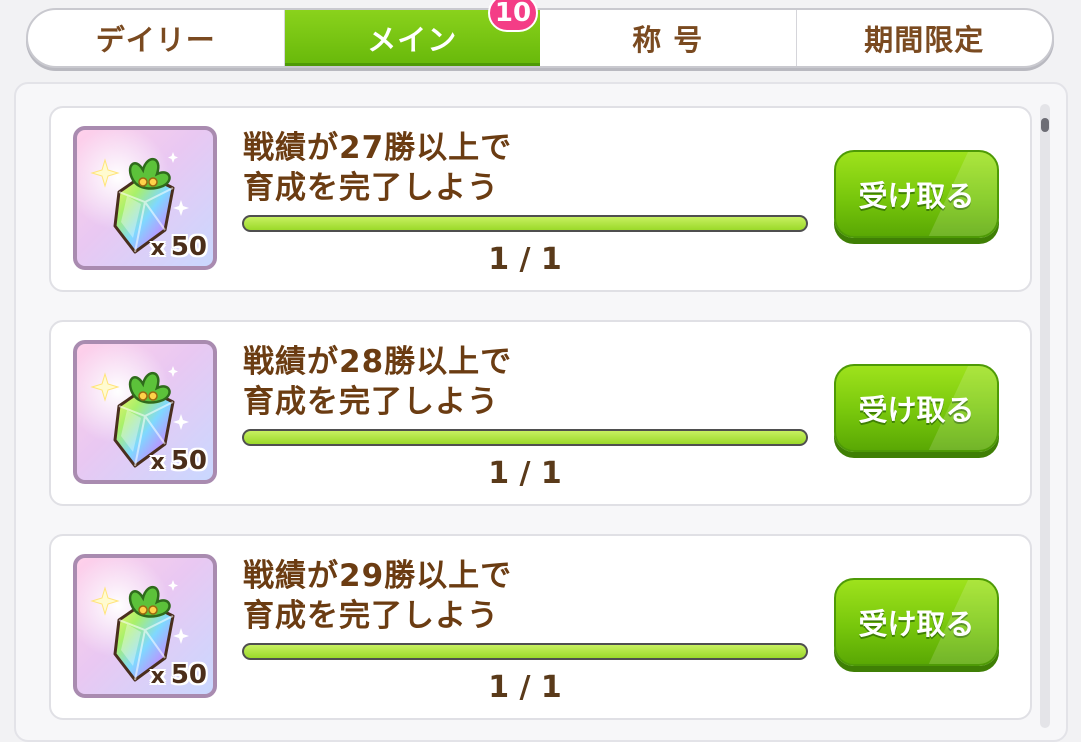  I want to click on tab-label: デイリー, so click(155, 40).